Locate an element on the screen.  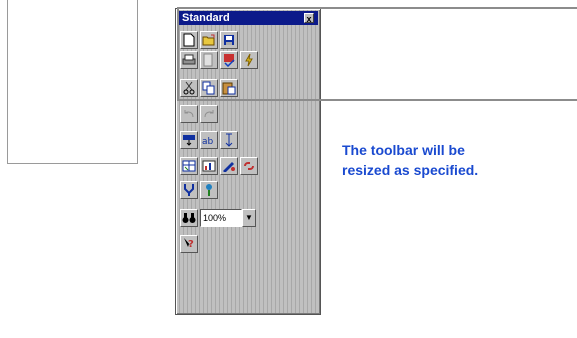
chart-icon is located at coordinates (209, 166).